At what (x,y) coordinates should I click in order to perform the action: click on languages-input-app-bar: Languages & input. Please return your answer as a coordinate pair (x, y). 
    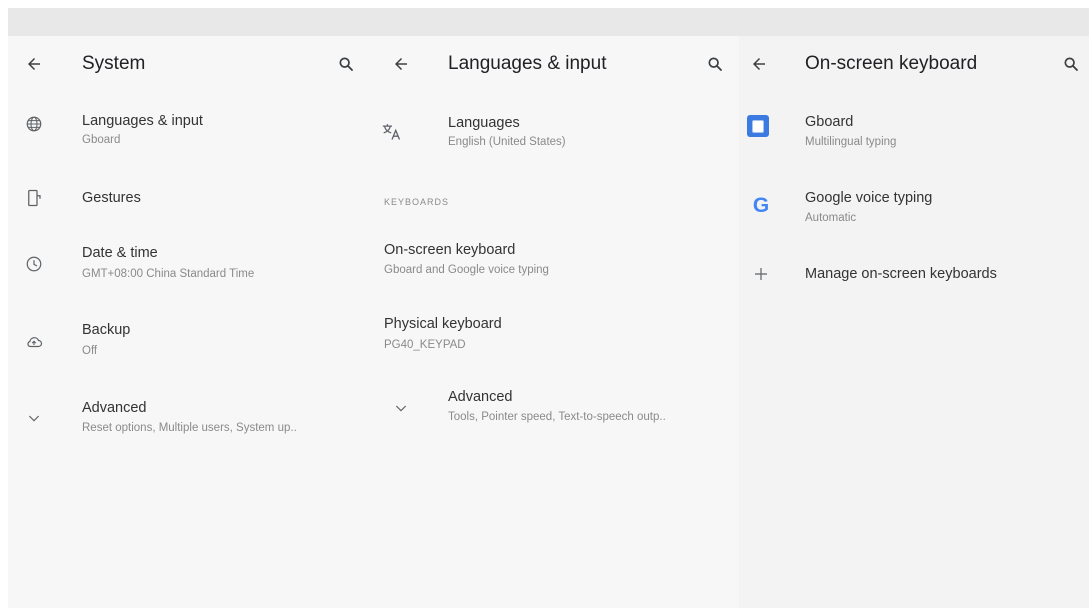
    Looking at the image, I should click on (557, 64).